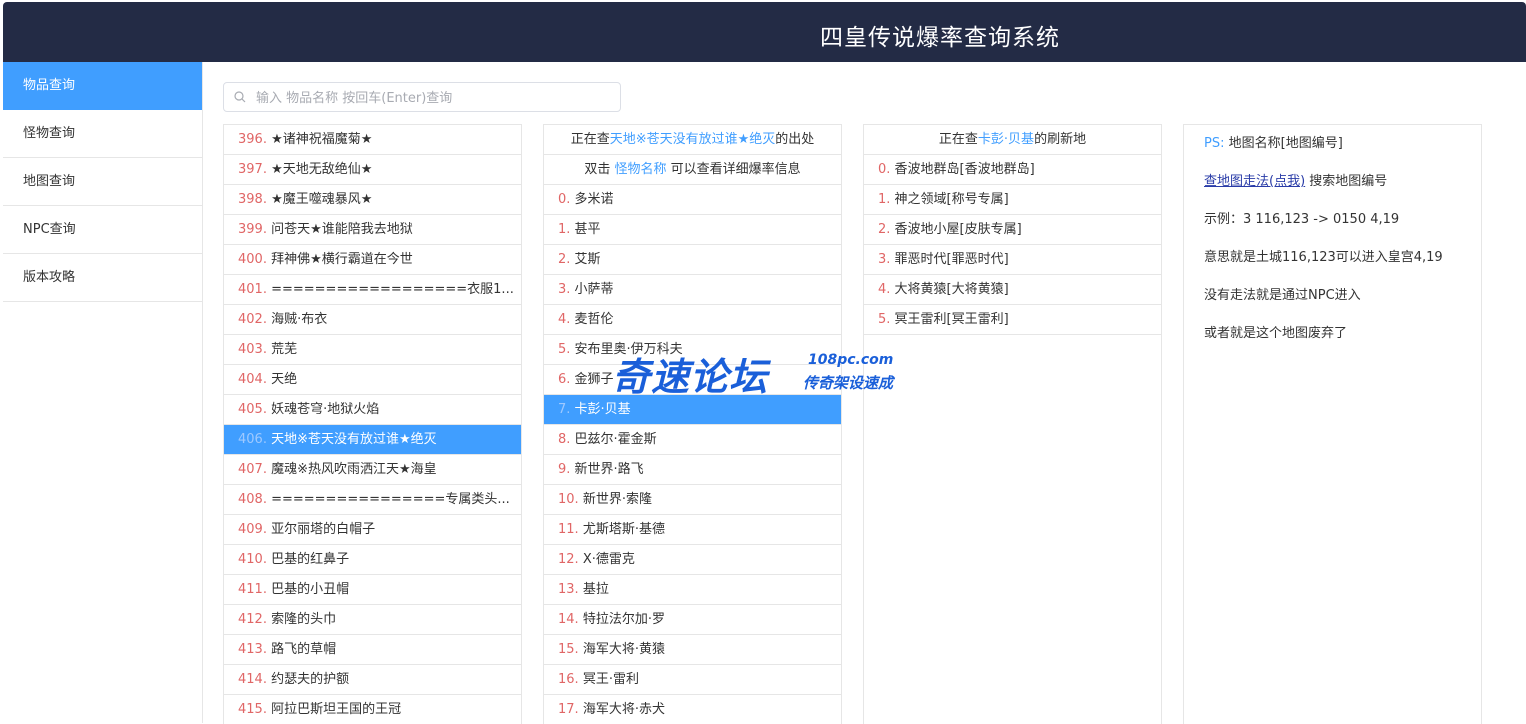 This screenshot has width=1526, height=724. I want to click on monster-row: 10. 新世界·索隆, so click(692, 500).